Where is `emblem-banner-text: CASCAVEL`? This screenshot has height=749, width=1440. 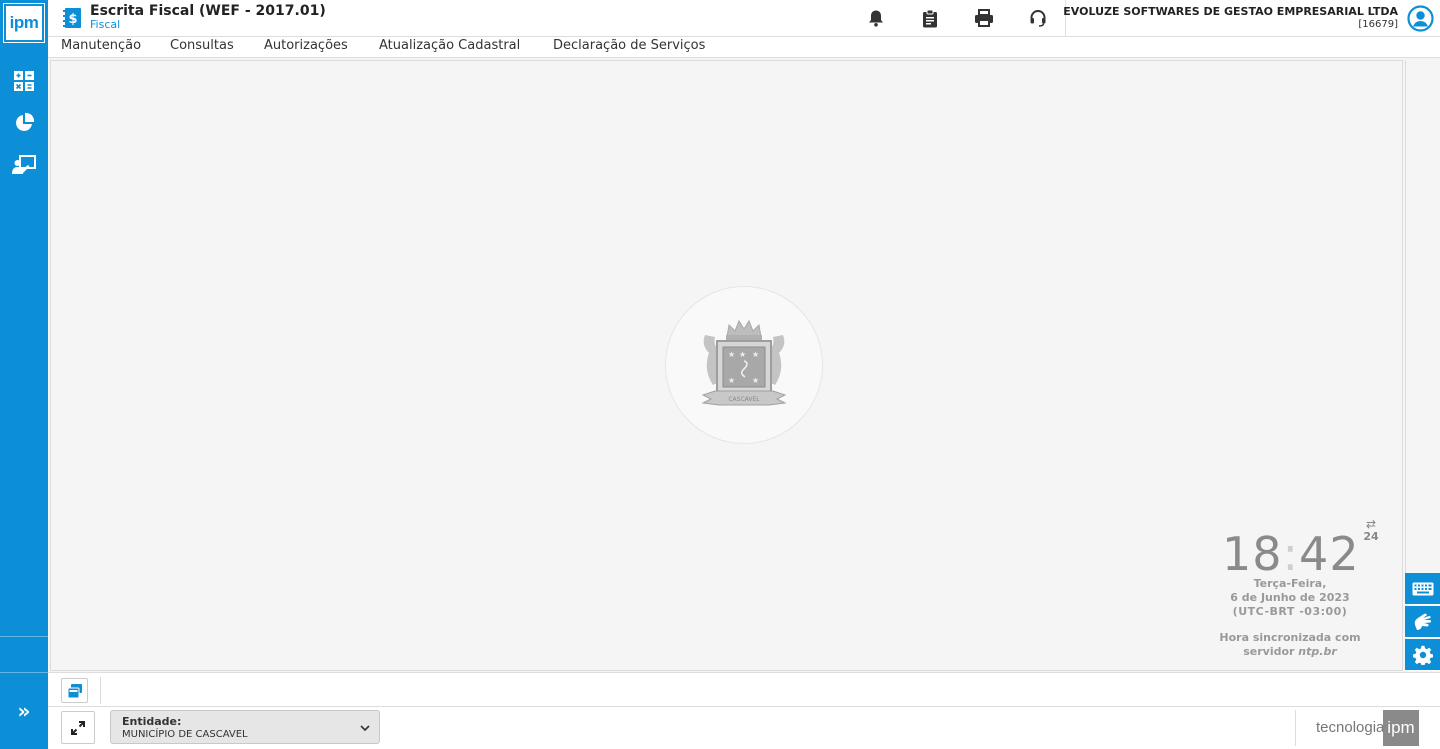
emblem-banner-text: CASCAVEL is located at coordinates (744, 399).